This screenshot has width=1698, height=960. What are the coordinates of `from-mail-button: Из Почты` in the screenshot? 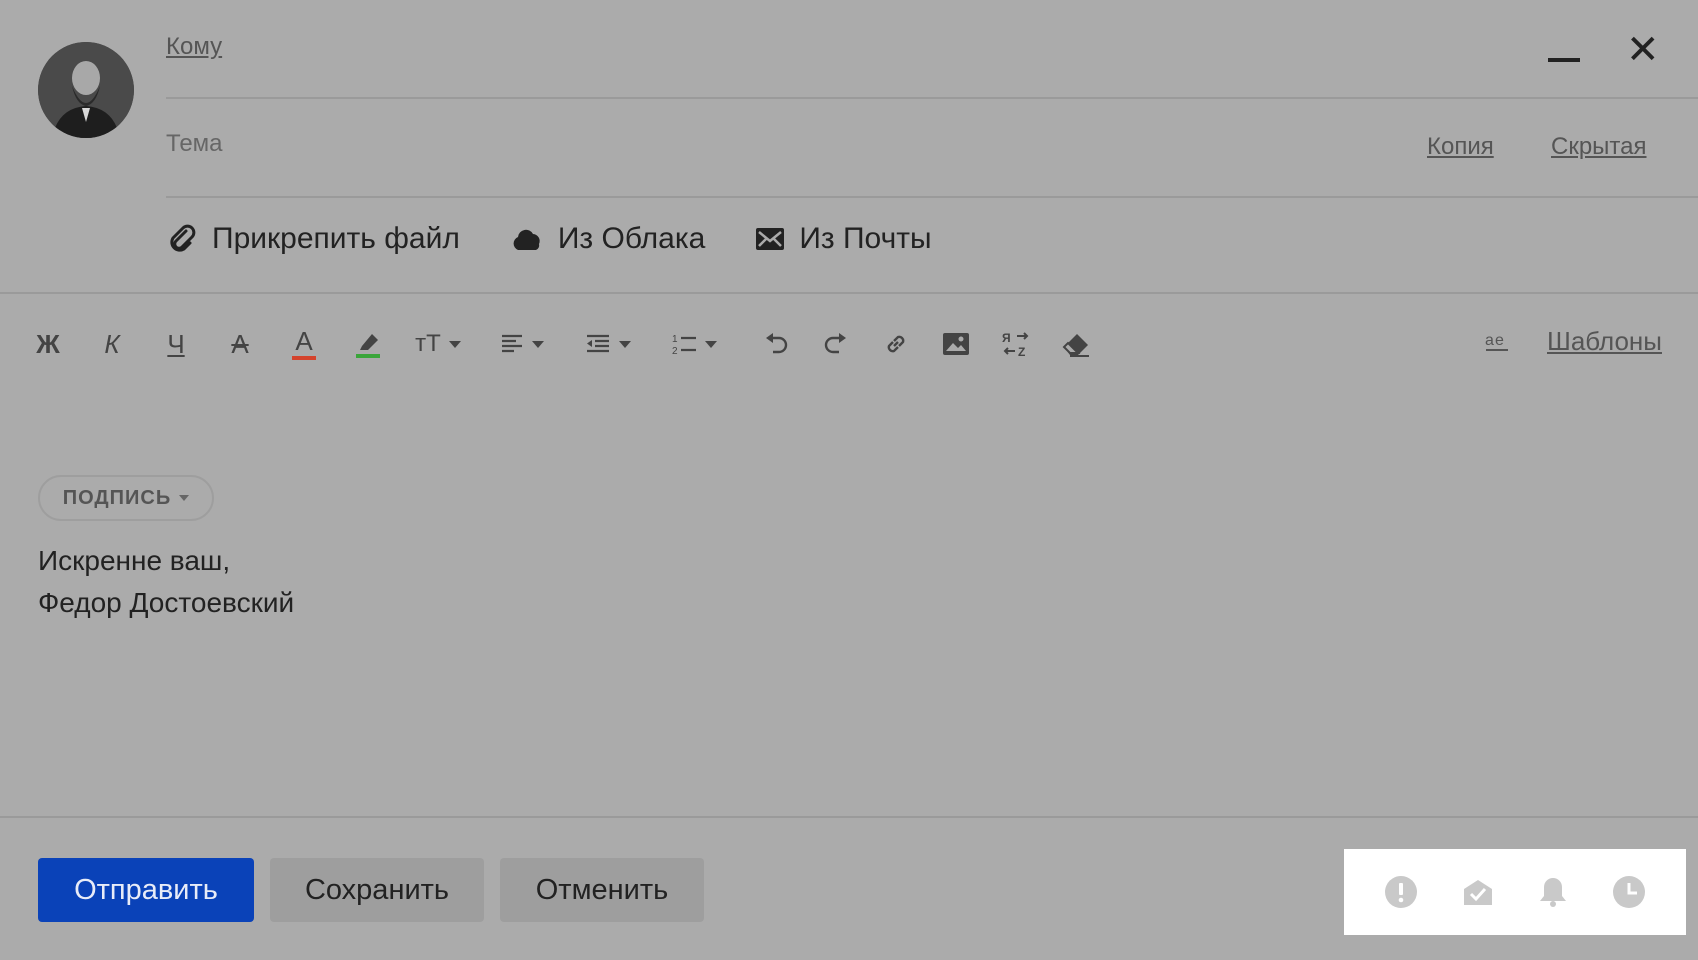 It's located at (843, 239).